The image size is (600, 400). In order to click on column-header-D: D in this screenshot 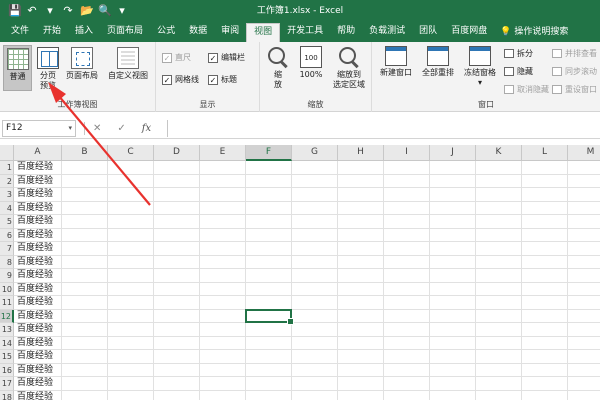, I will do `click(177, 153)`.